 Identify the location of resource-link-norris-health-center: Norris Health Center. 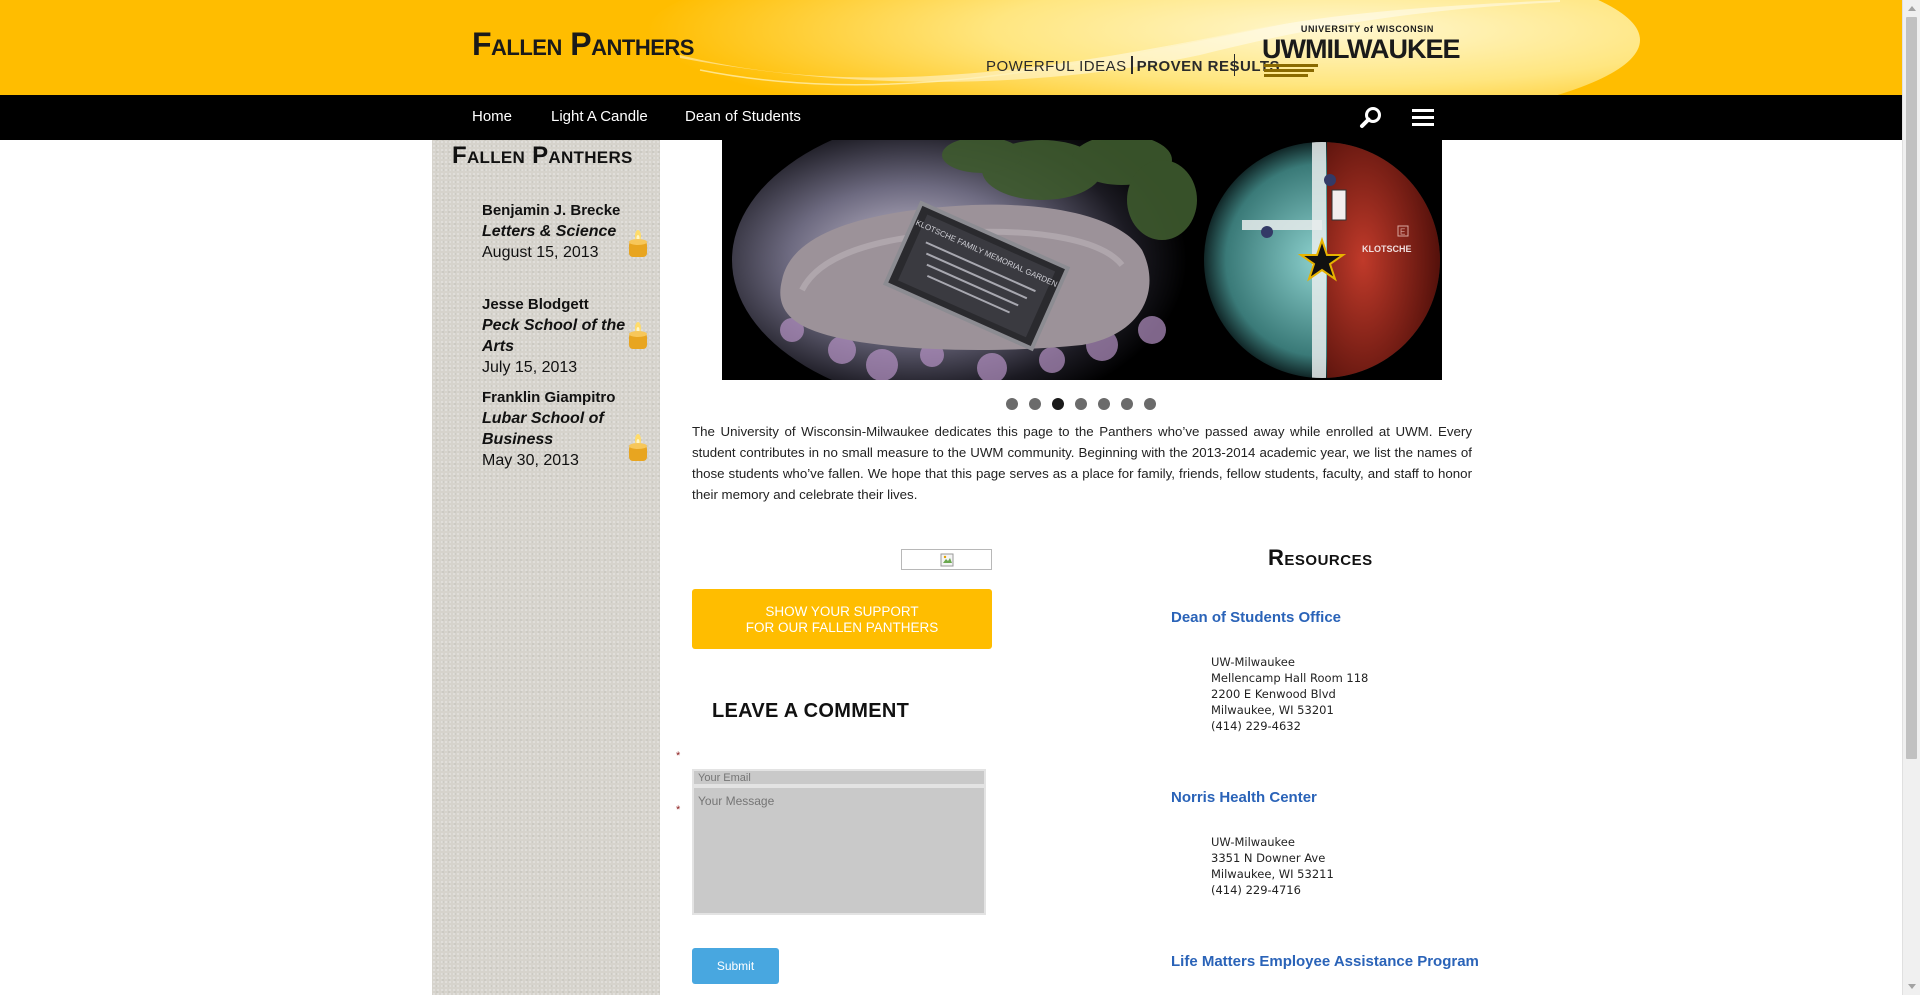
(1244, 797).